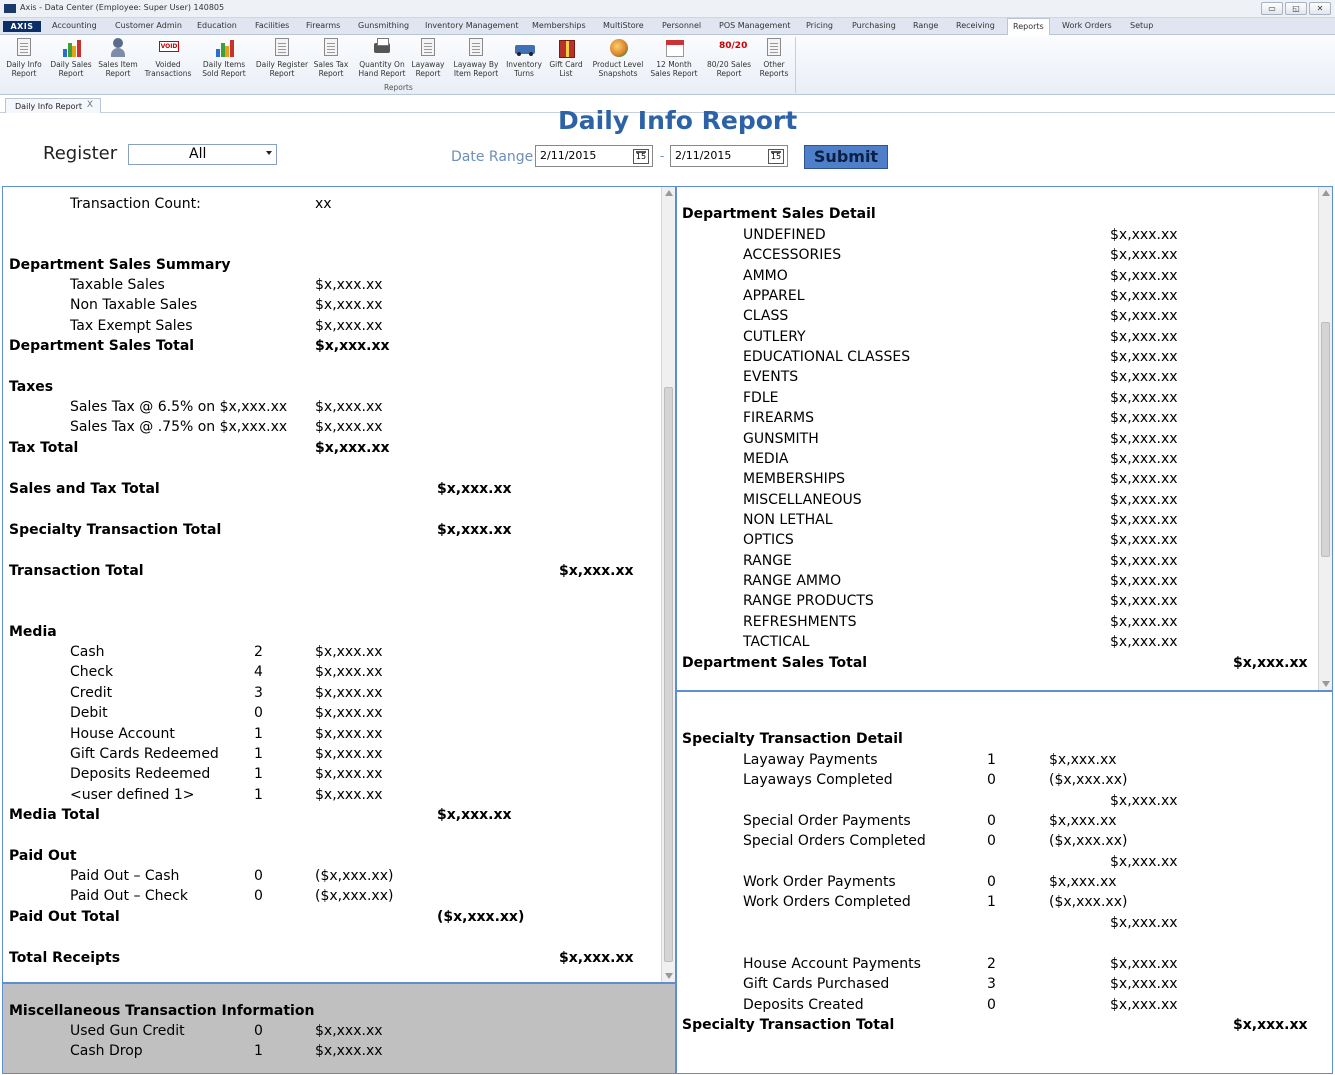 The height and width of the screenshot is (1075, 1335). What do you see at coordinates (269, 153) in the screenshot?
I see `chevron-down-icon` at bounding box center [269, 153].